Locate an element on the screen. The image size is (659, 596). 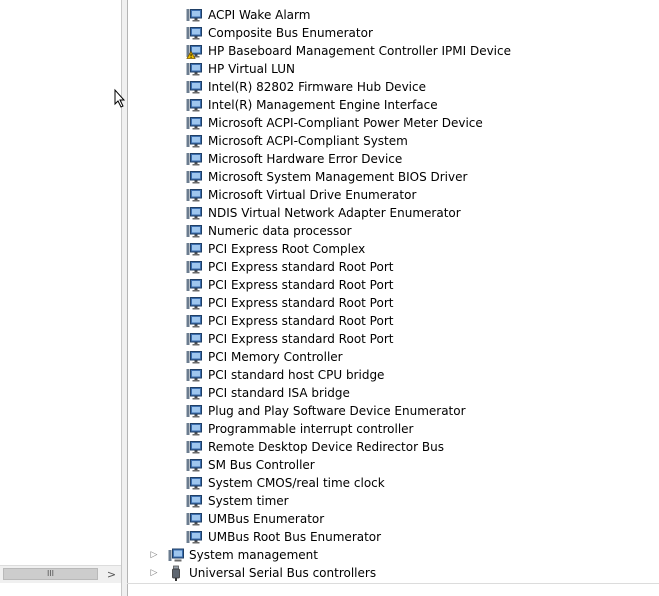
tree-item-device: Composite Bus Enumerator is located at coordinates (393, 33).